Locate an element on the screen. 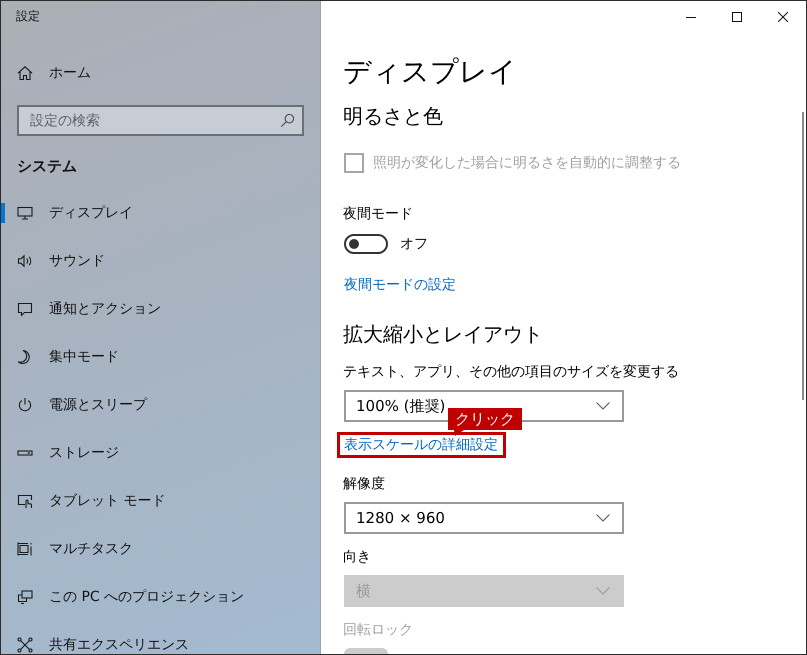 The image size is (807, 655). setting-label: 向き is located at coordinates (357, 557).